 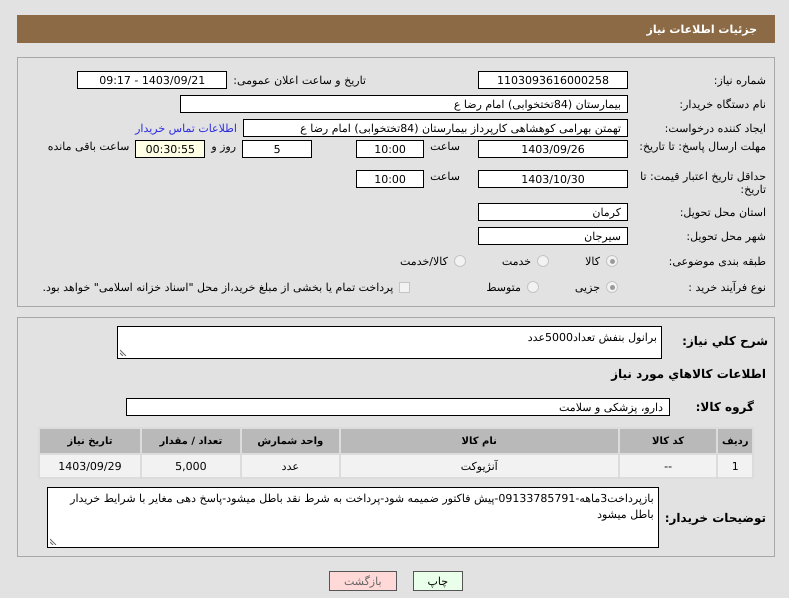 I want to click on city-field: سیرجان, so click(x=553, y=236).